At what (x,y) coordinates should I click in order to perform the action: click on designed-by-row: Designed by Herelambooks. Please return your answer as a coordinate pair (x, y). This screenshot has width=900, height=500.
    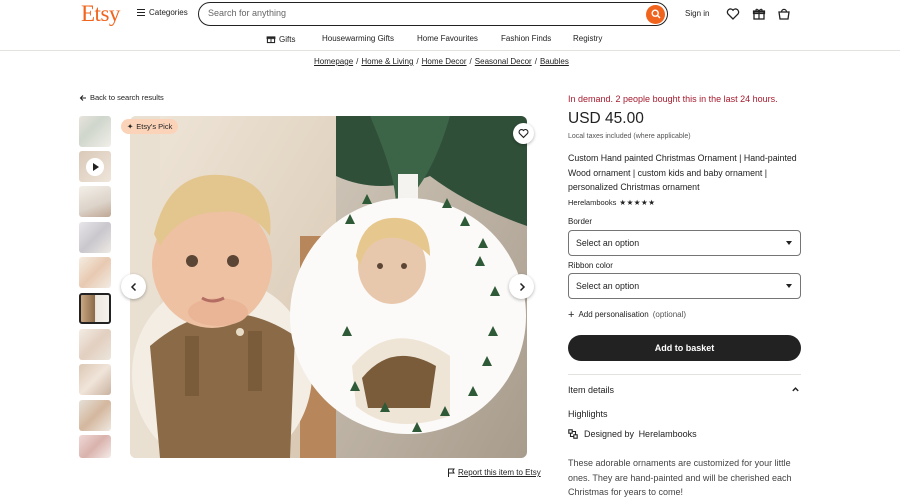
    Looking at the image, I should click on (632, 434).